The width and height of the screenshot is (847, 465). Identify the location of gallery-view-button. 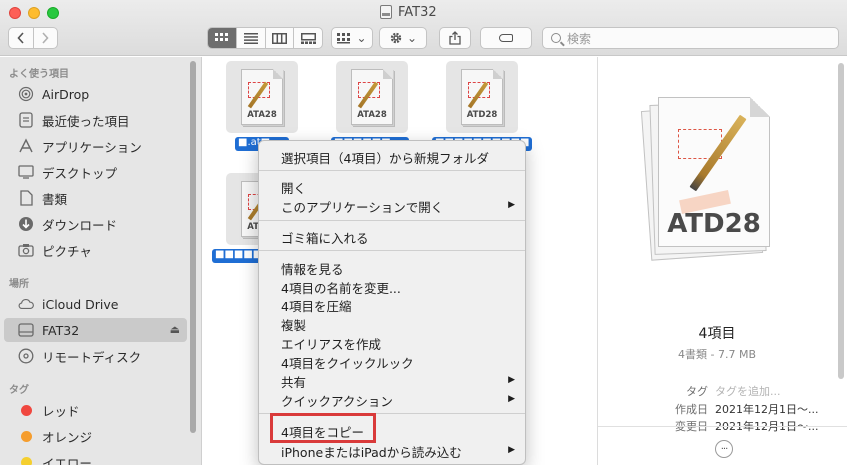
(307, 38).